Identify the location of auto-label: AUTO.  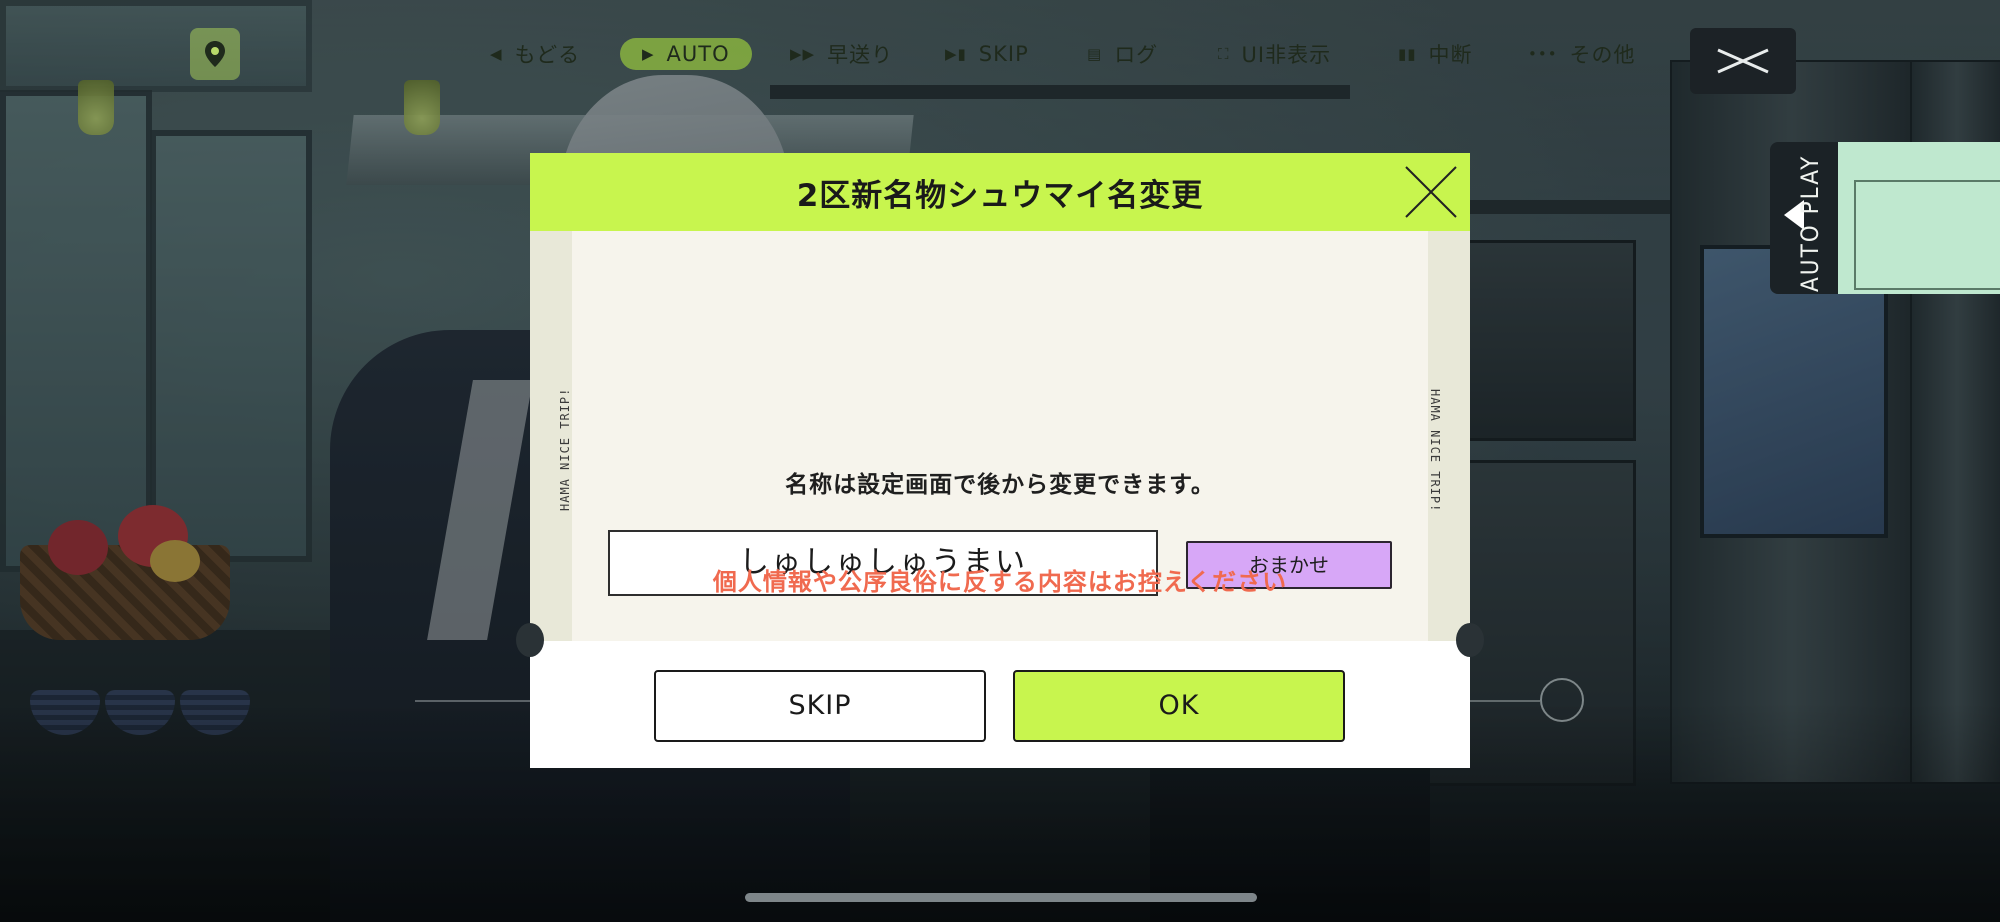
(698, 54).